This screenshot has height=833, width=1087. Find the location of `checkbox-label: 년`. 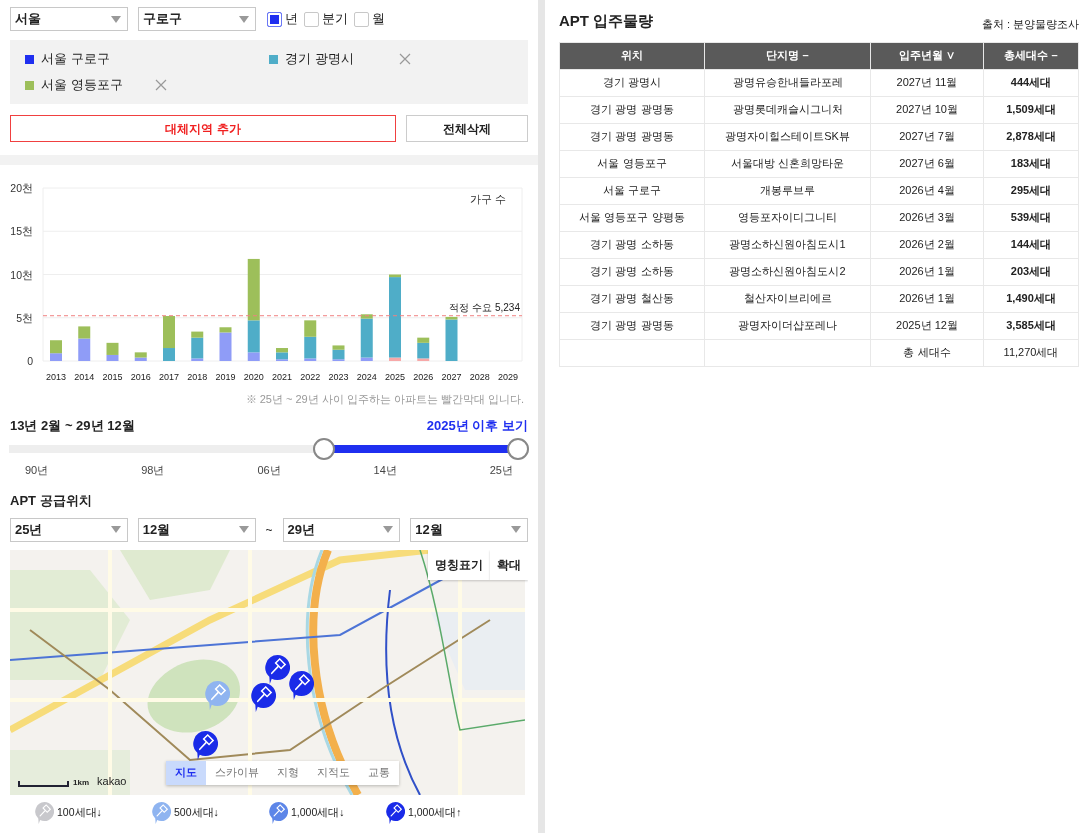

checkbox-label: 년 is located at coordinates (291, 19).